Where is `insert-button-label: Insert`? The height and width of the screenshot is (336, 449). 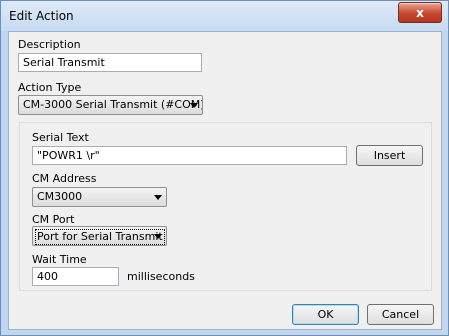
insert-button-label: Insert is located at coordinates (389, 155).